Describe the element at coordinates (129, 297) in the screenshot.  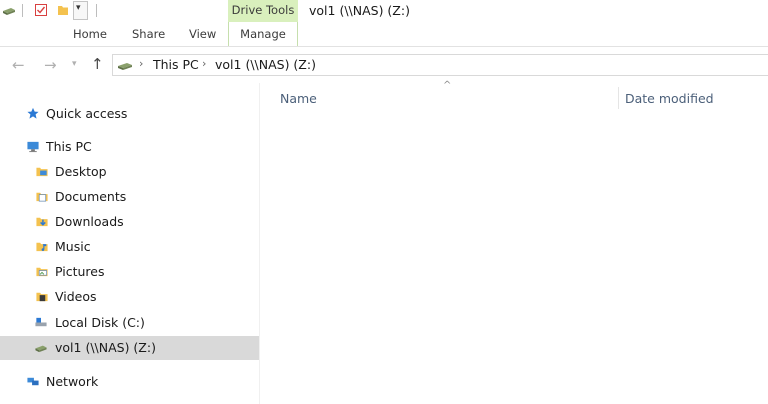
I see `nav-item-videos: Videos` at that location.